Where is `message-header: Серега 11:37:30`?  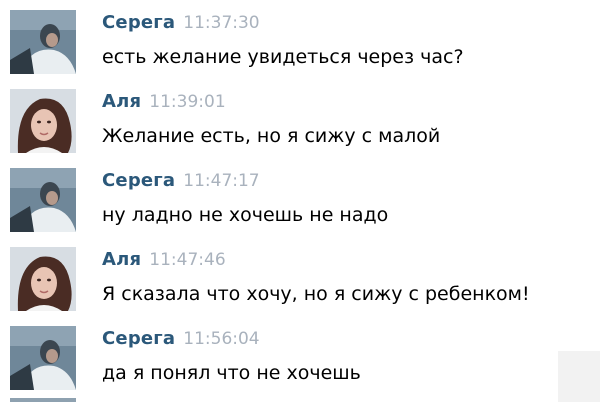 message-header: Серега 11:37:30 is located at coordinates (181, 23).